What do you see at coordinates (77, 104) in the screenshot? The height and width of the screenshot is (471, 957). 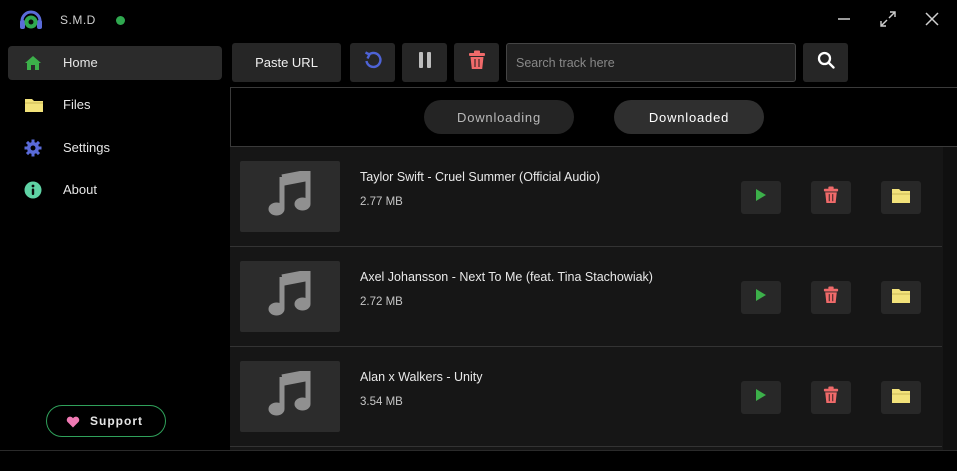 I see `sidebar-item-label: Files` at bounding box center [77, 104].